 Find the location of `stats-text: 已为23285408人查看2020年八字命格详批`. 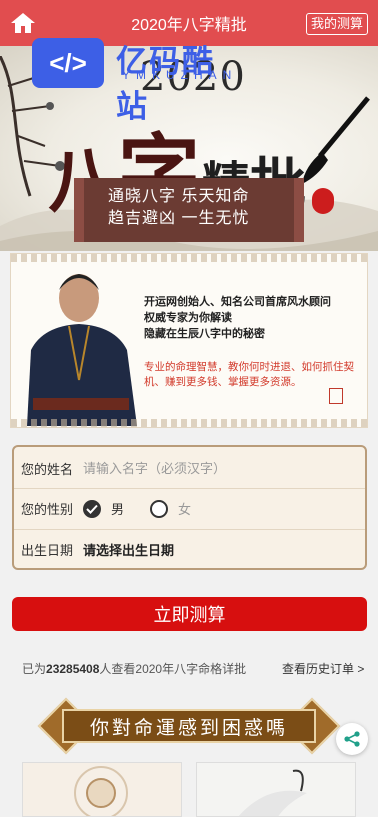

stats-text: 已为23285408人查看2020年八字命格详批 is located at coordinates (134, 668).